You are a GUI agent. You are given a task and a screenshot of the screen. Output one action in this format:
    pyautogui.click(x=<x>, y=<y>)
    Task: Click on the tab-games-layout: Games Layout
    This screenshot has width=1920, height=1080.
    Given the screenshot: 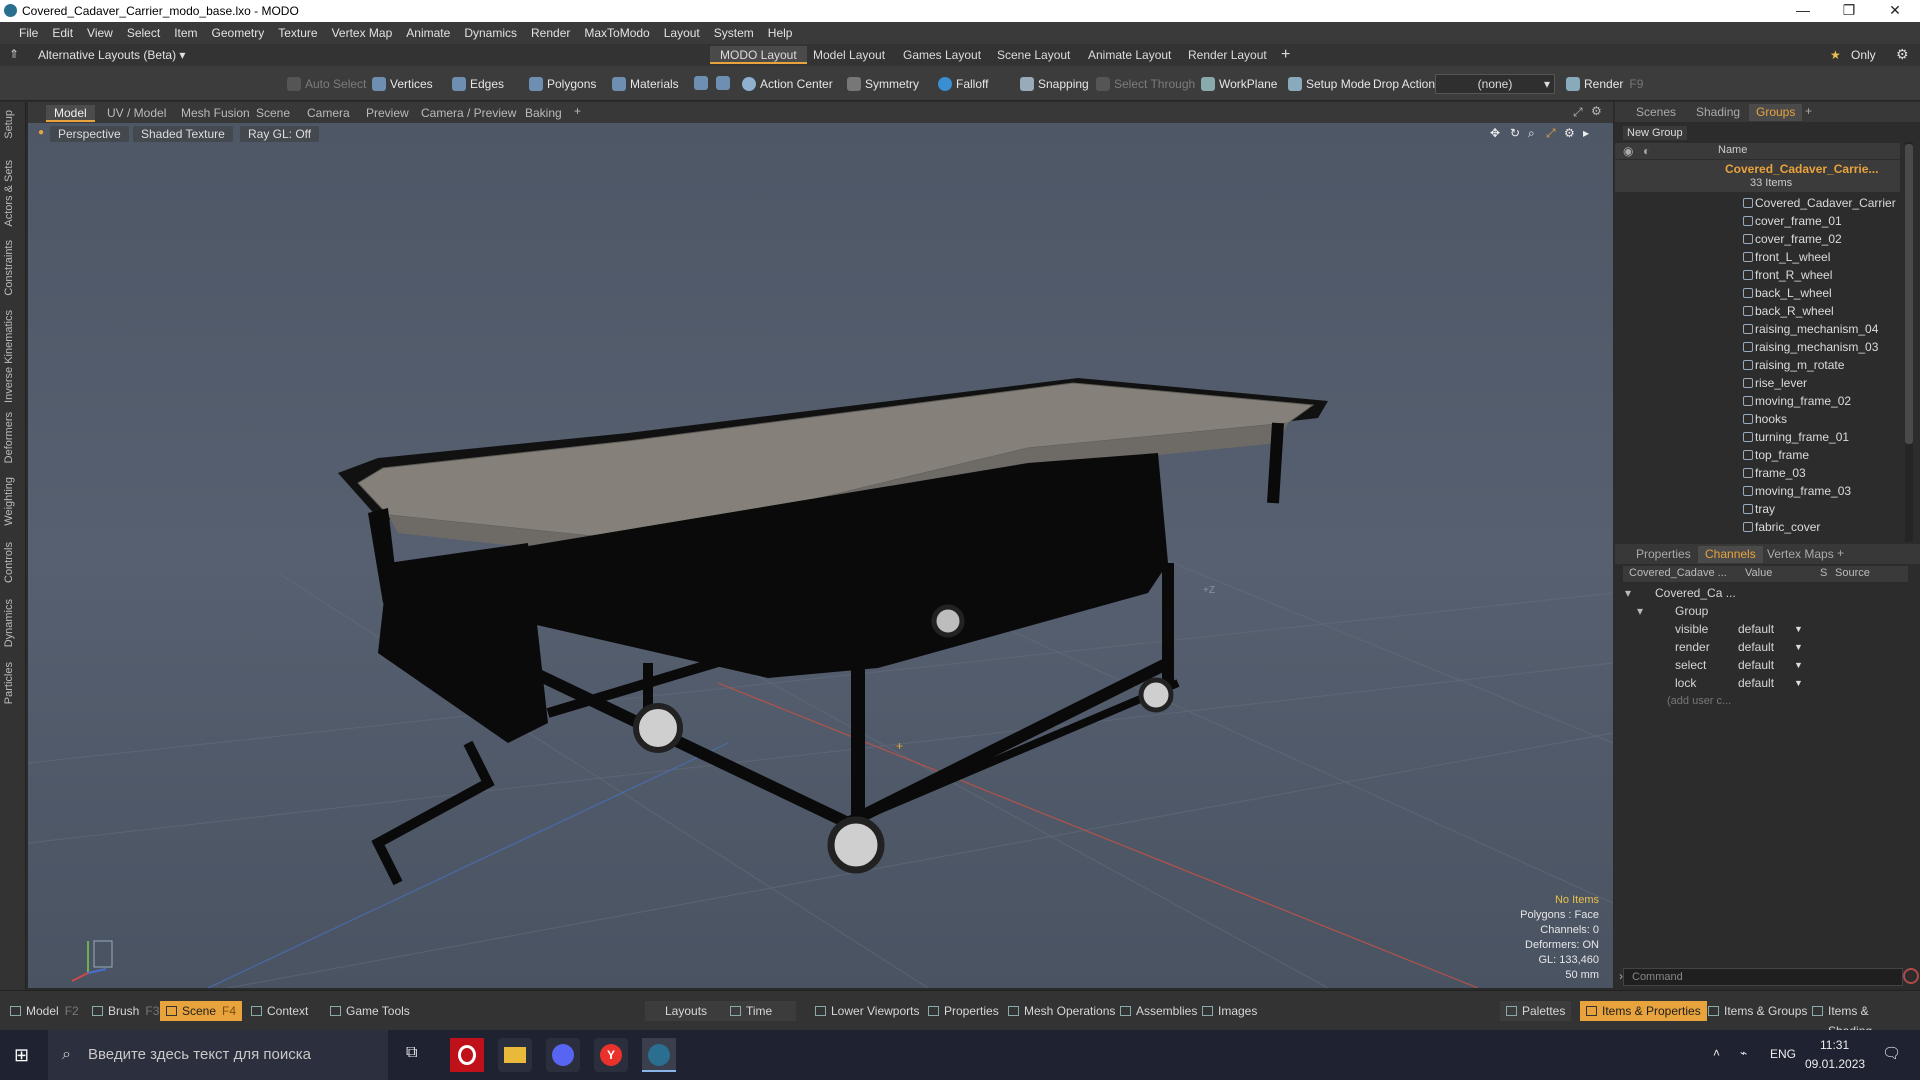 What is the action you would take?
    pyautogui.click(x=942, y=55)
    